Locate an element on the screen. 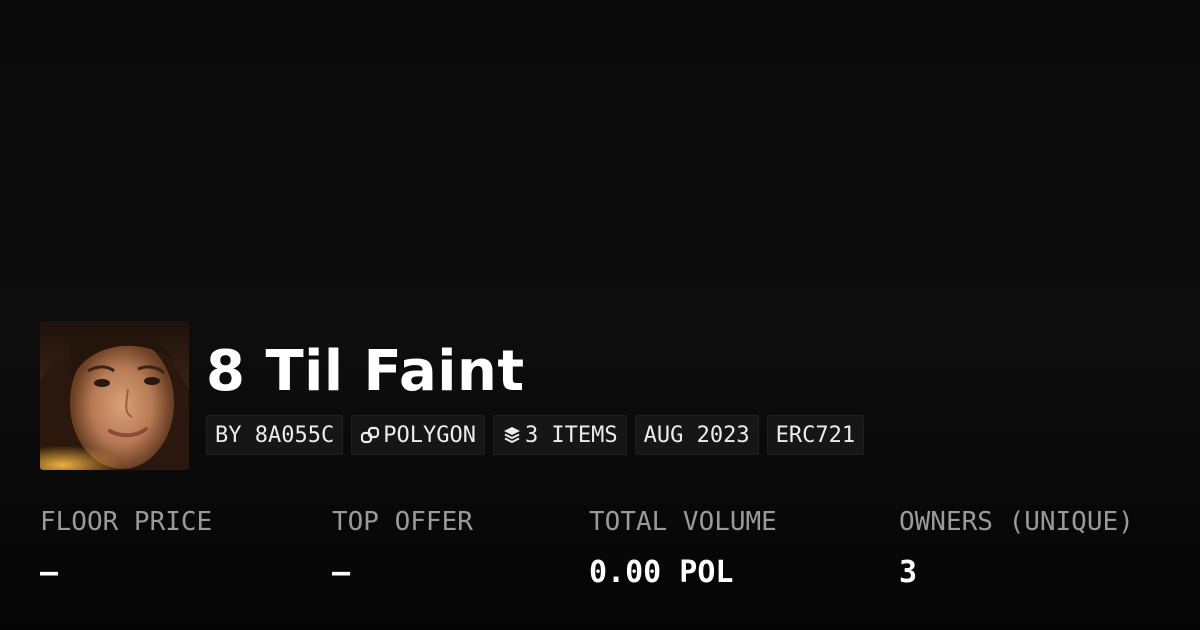 The height and width of the screenshot is (630, 1200). creator-badge: BY 8A055C is located at coordinates (275, 435).